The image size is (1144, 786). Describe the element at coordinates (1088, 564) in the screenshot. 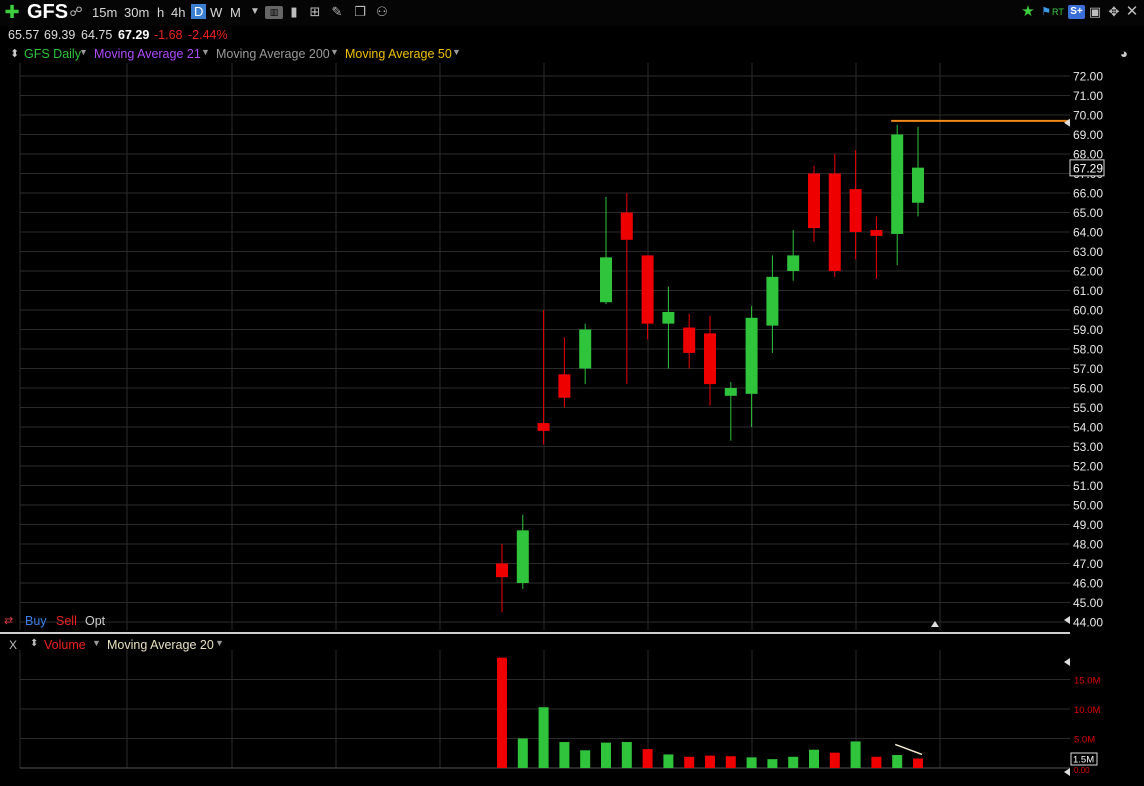

I see `price-tick-label: 47.00` at that location.